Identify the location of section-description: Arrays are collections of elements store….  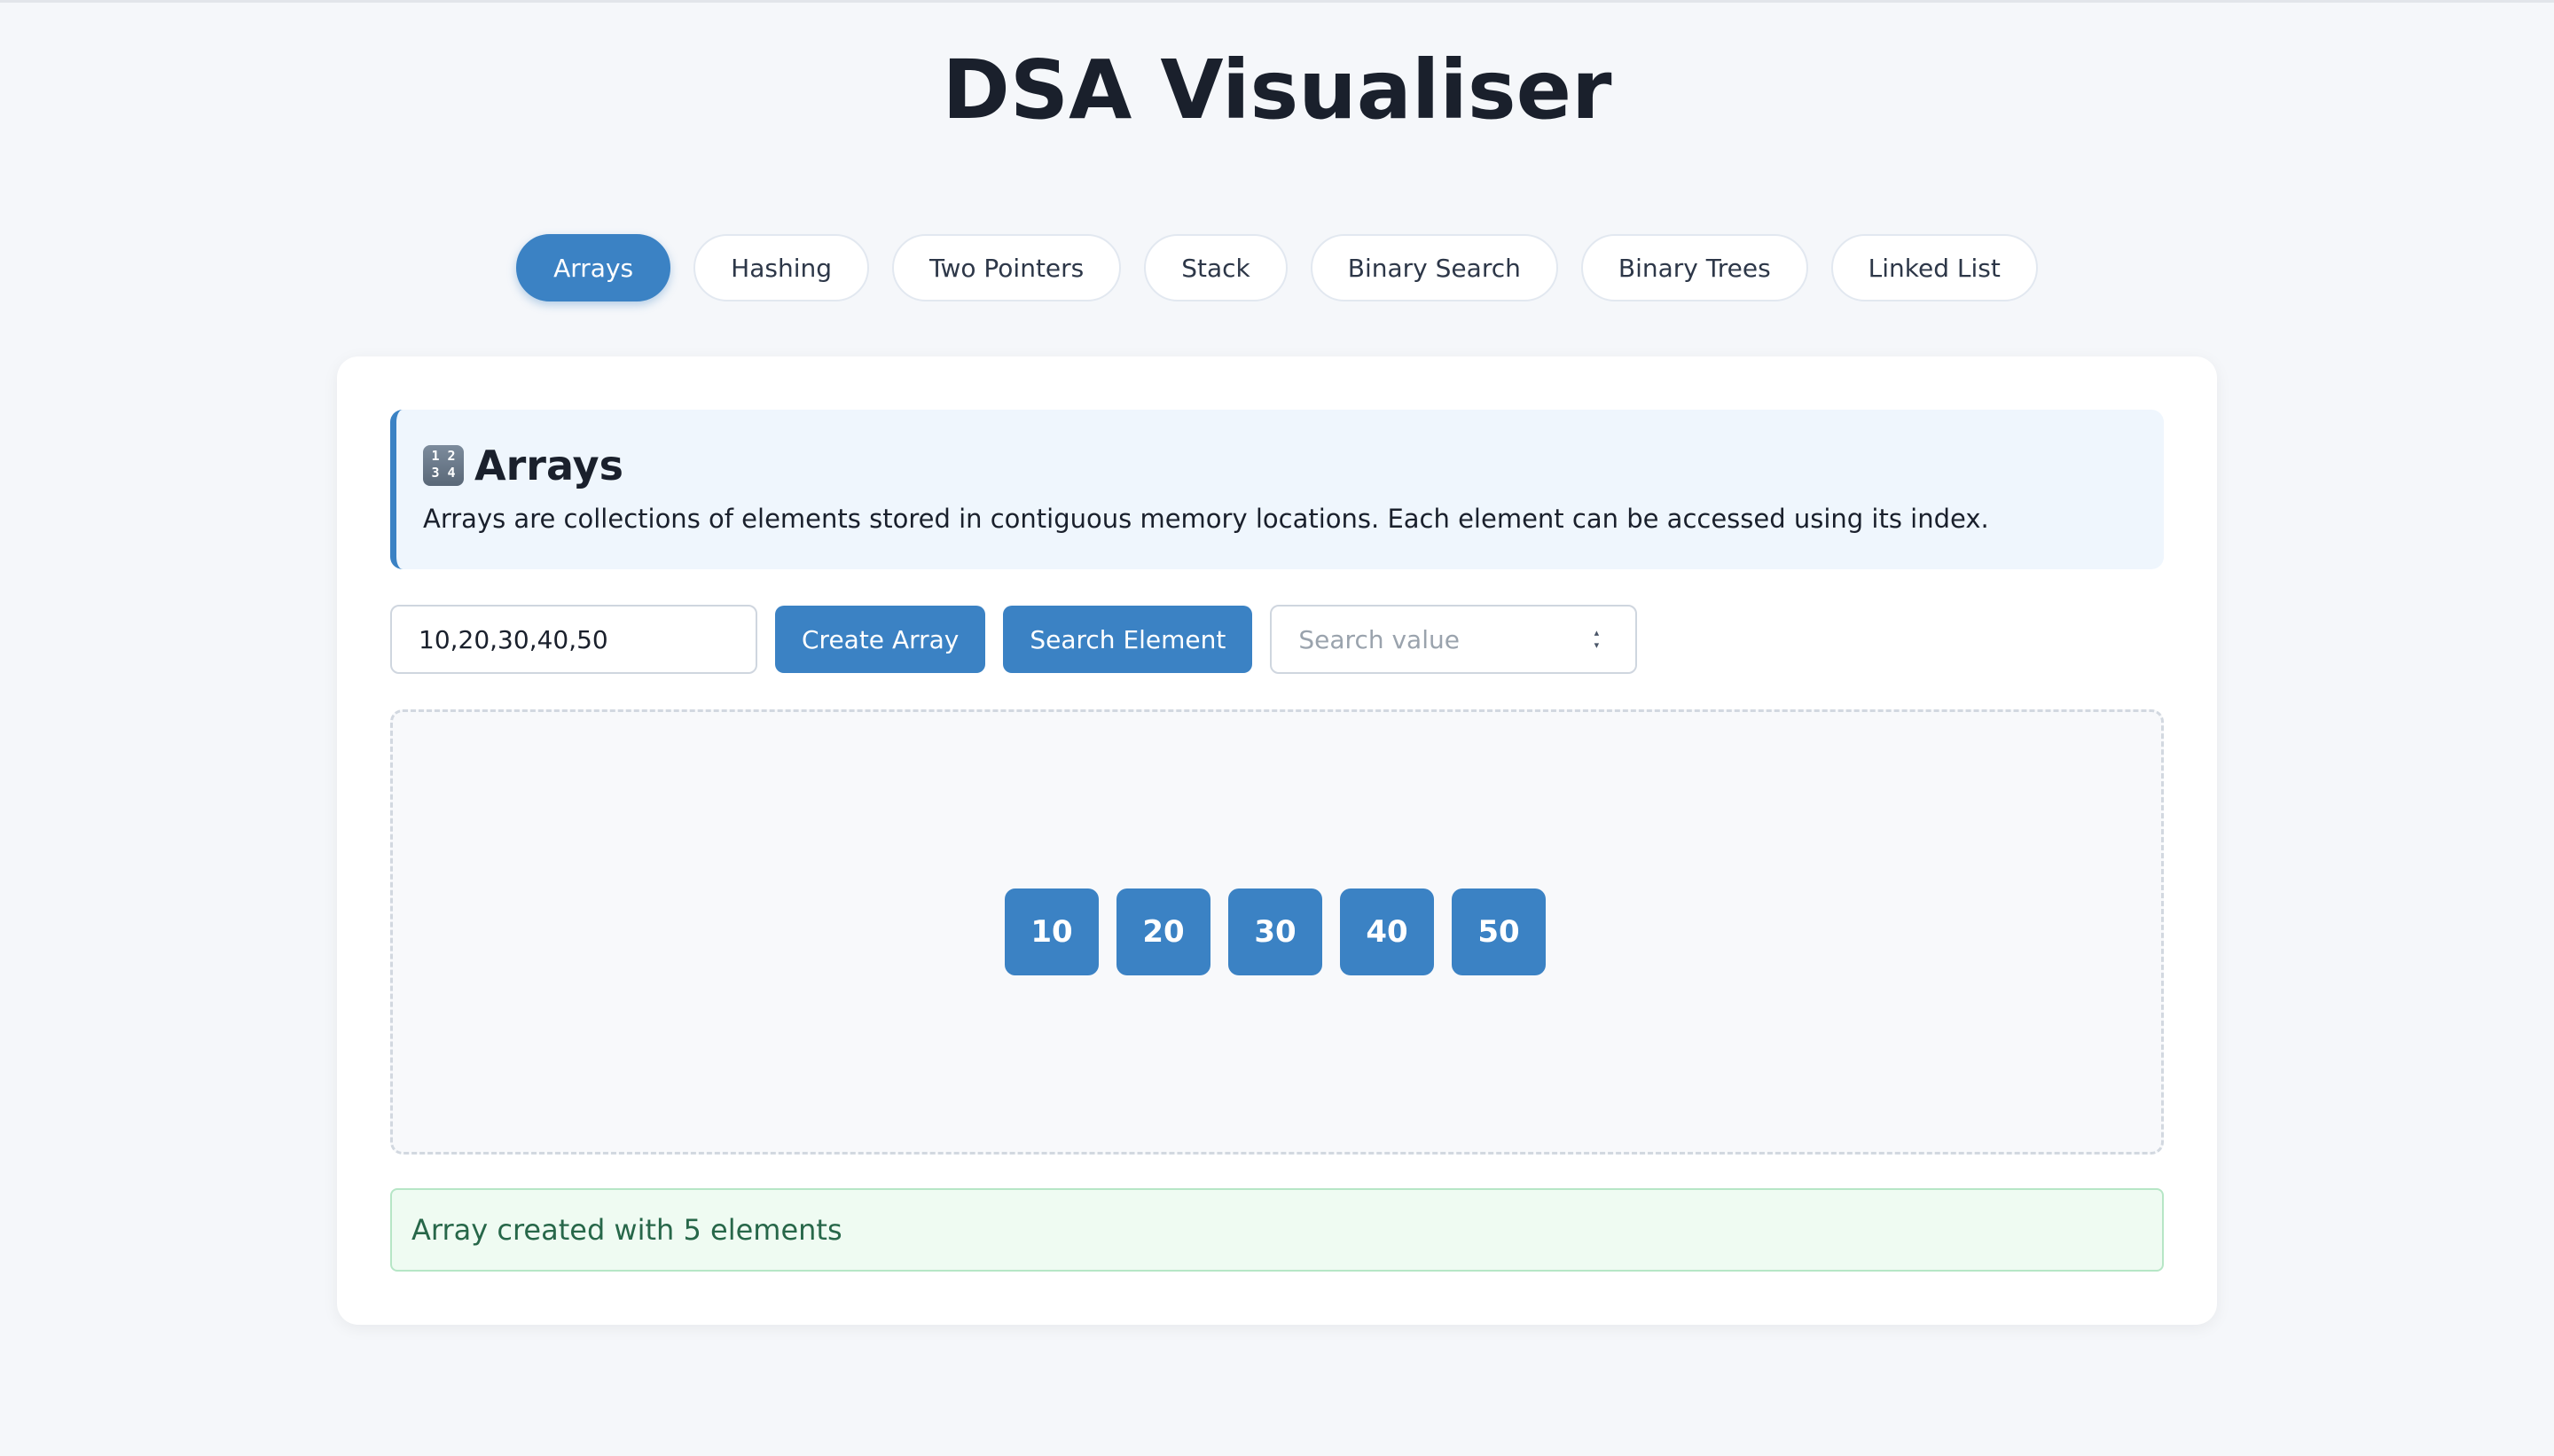
(1206, 519).